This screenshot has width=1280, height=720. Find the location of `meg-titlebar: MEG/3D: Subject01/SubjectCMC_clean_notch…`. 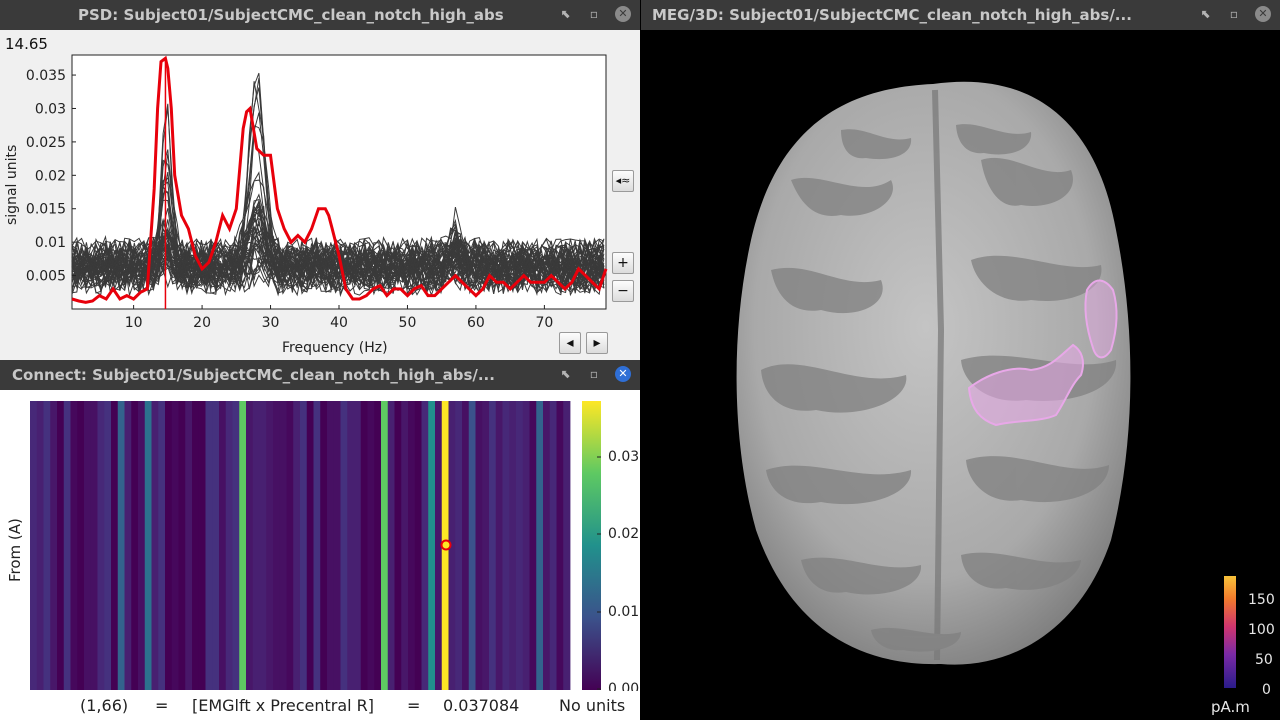

meg-titlebar: MEG/3D: Subject01/SubjectCMC_clean_notch… is located at coordinates (960, 15).